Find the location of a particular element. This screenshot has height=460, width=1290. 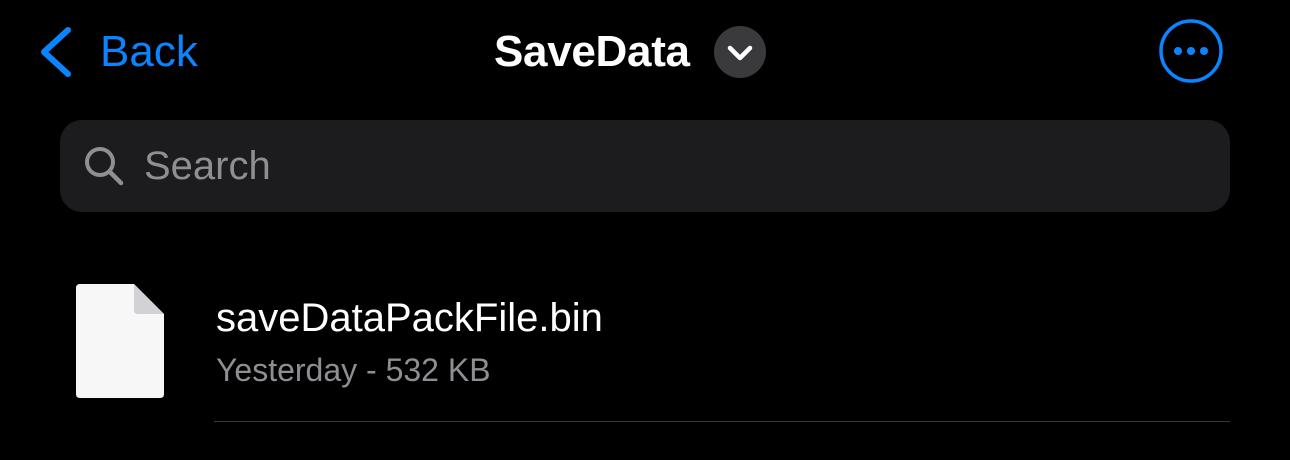

row-divider is located at coordinates (722, 421).